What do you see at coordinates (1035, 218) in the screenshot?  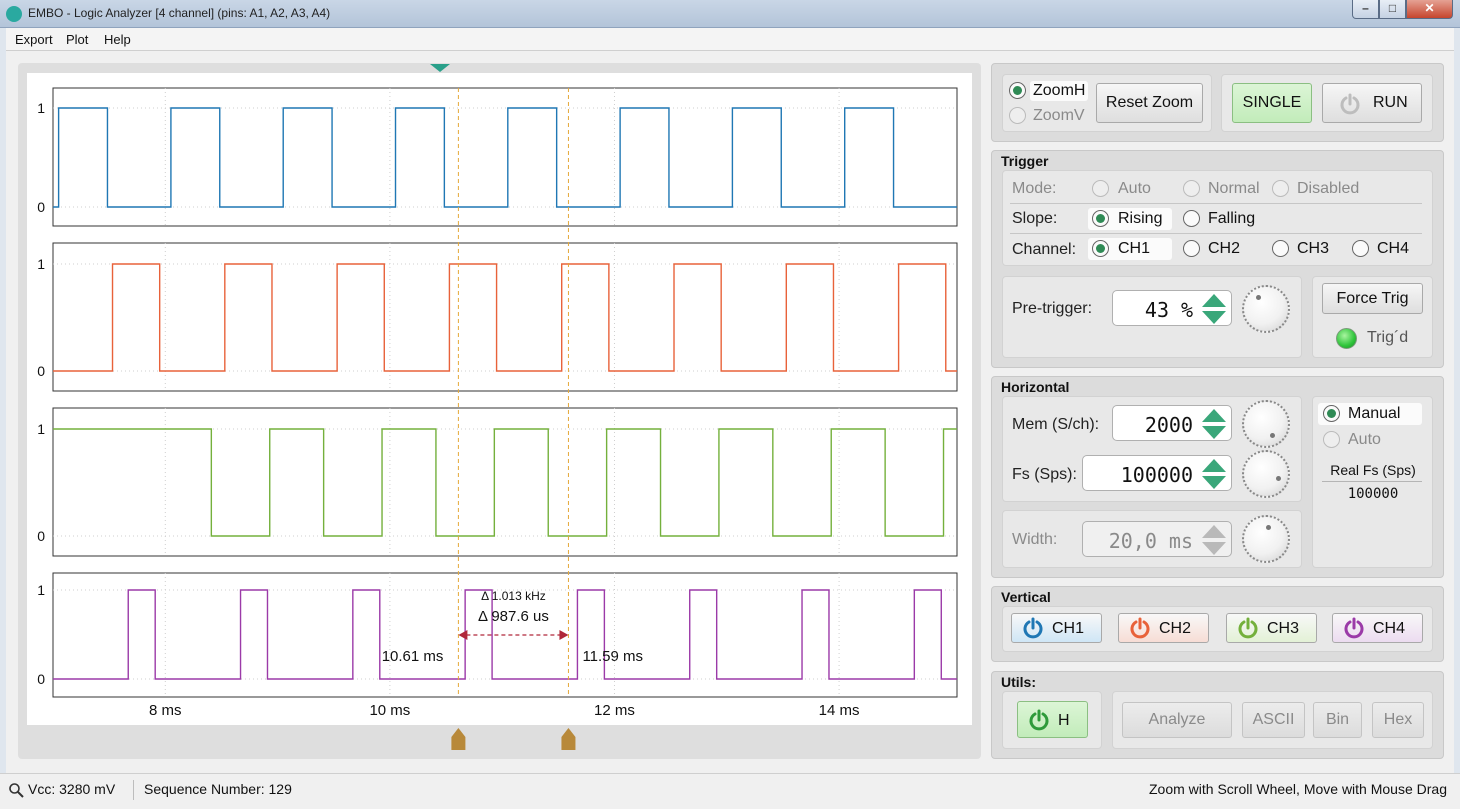 I see `trigger-slope-label: Slope:` at bounding box center [1035, 218].